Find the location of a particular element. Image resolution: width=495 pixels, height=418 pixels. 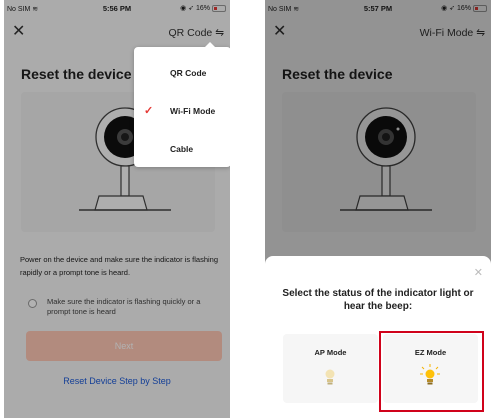

dropdown-item-qr-code: QR Code is located at coordinates (182, 73).